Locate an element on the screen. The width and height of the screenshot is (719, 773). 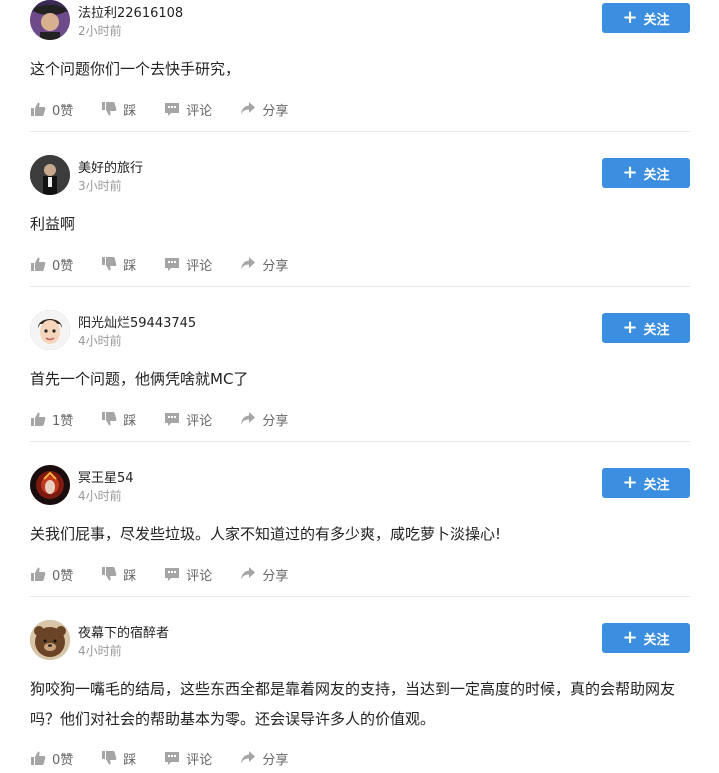
timestamp: 3小时前 is located at coordinates (100, 186).